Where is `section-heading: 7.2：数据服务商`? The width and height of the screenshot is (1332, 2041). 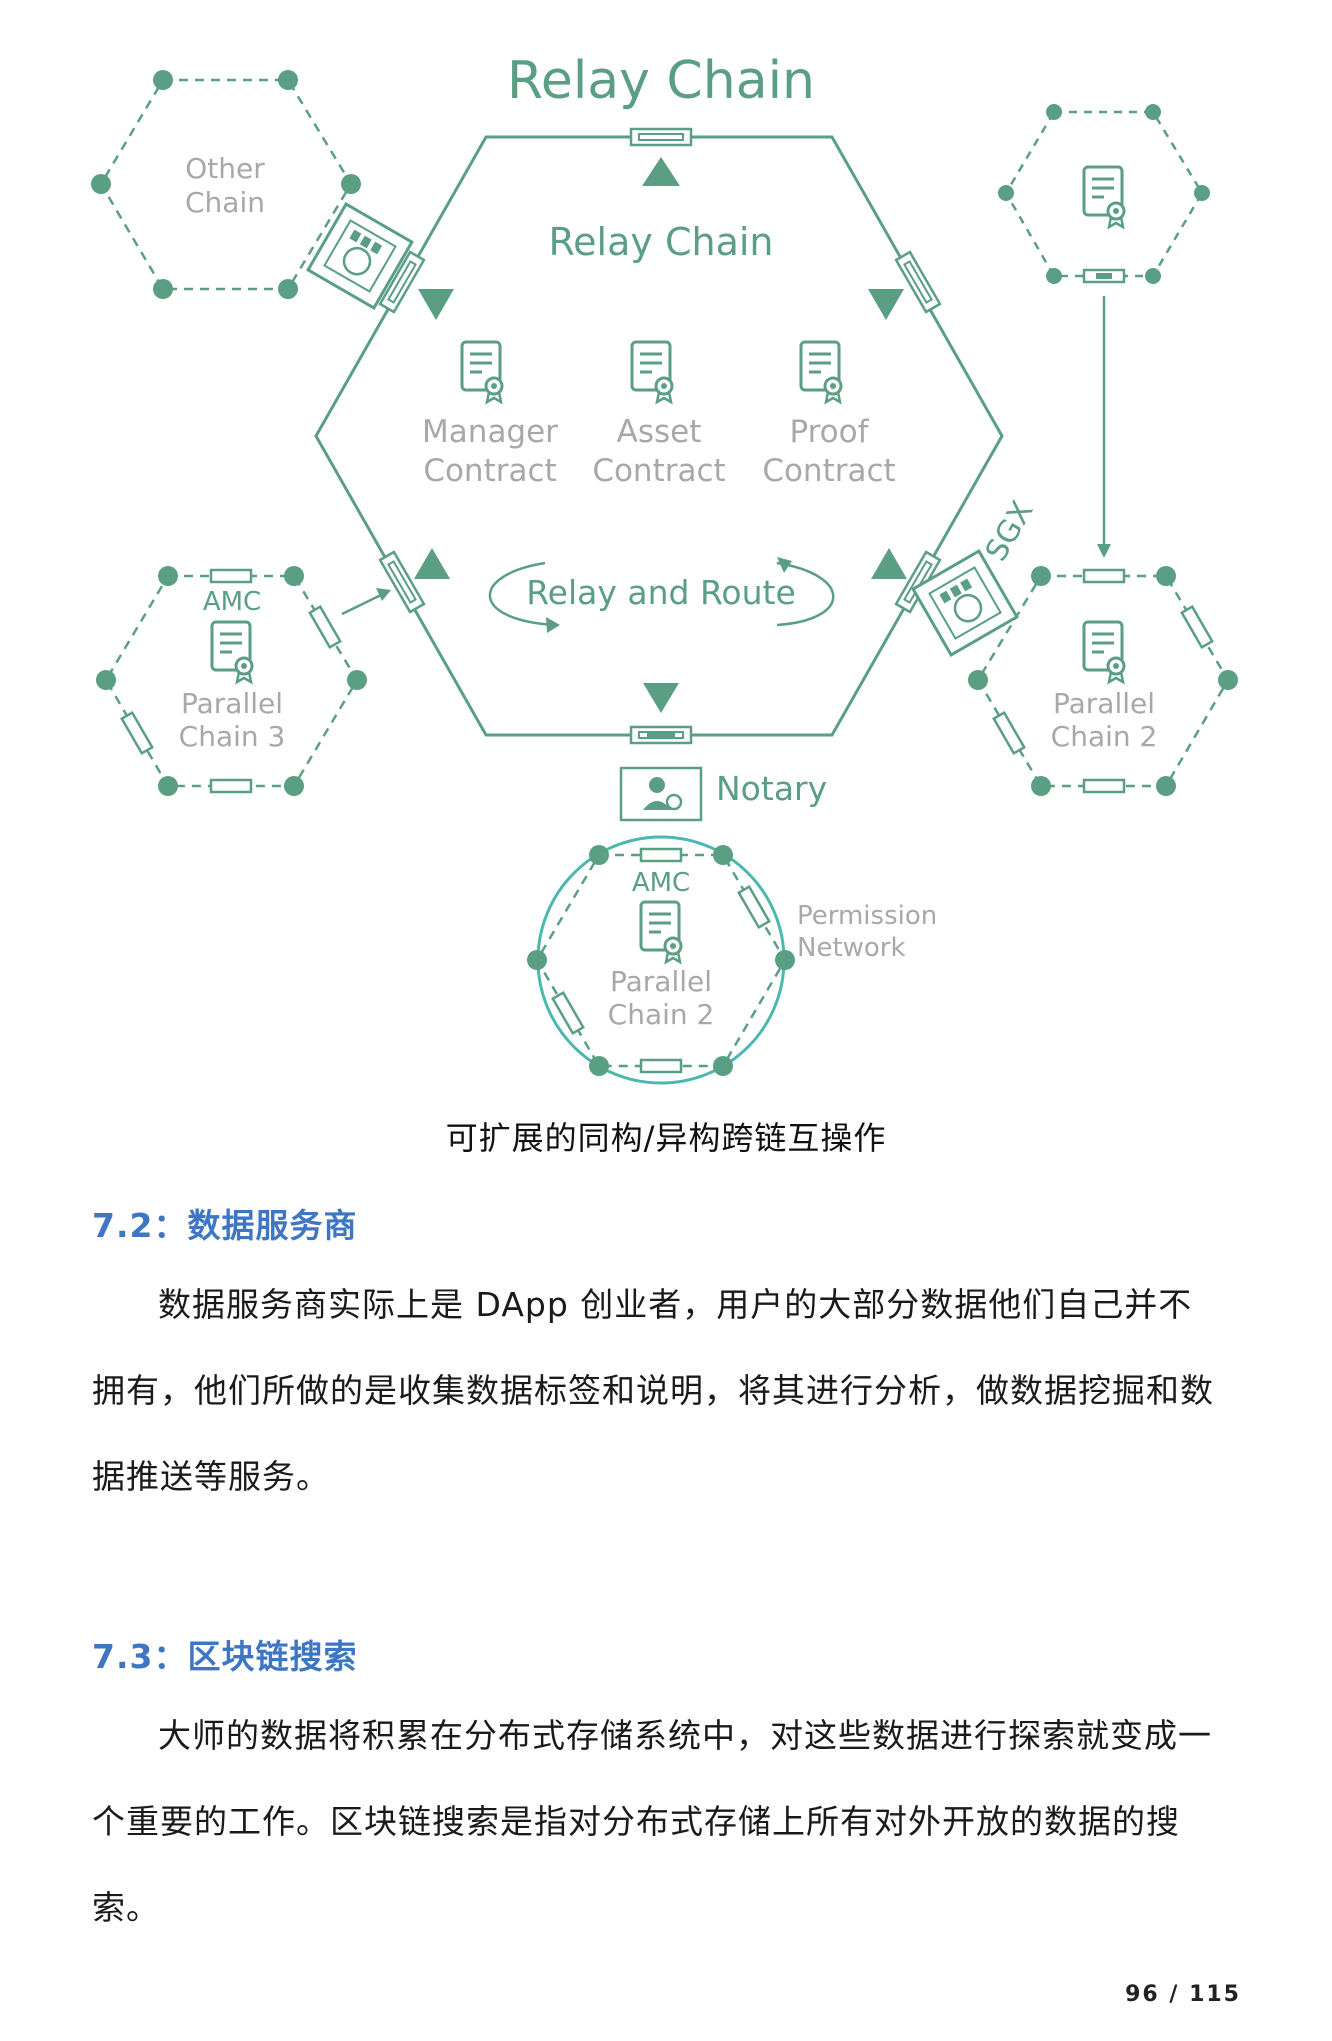 section-heading: 7.2：数据服务商 is located at coordinates (225, 1225).